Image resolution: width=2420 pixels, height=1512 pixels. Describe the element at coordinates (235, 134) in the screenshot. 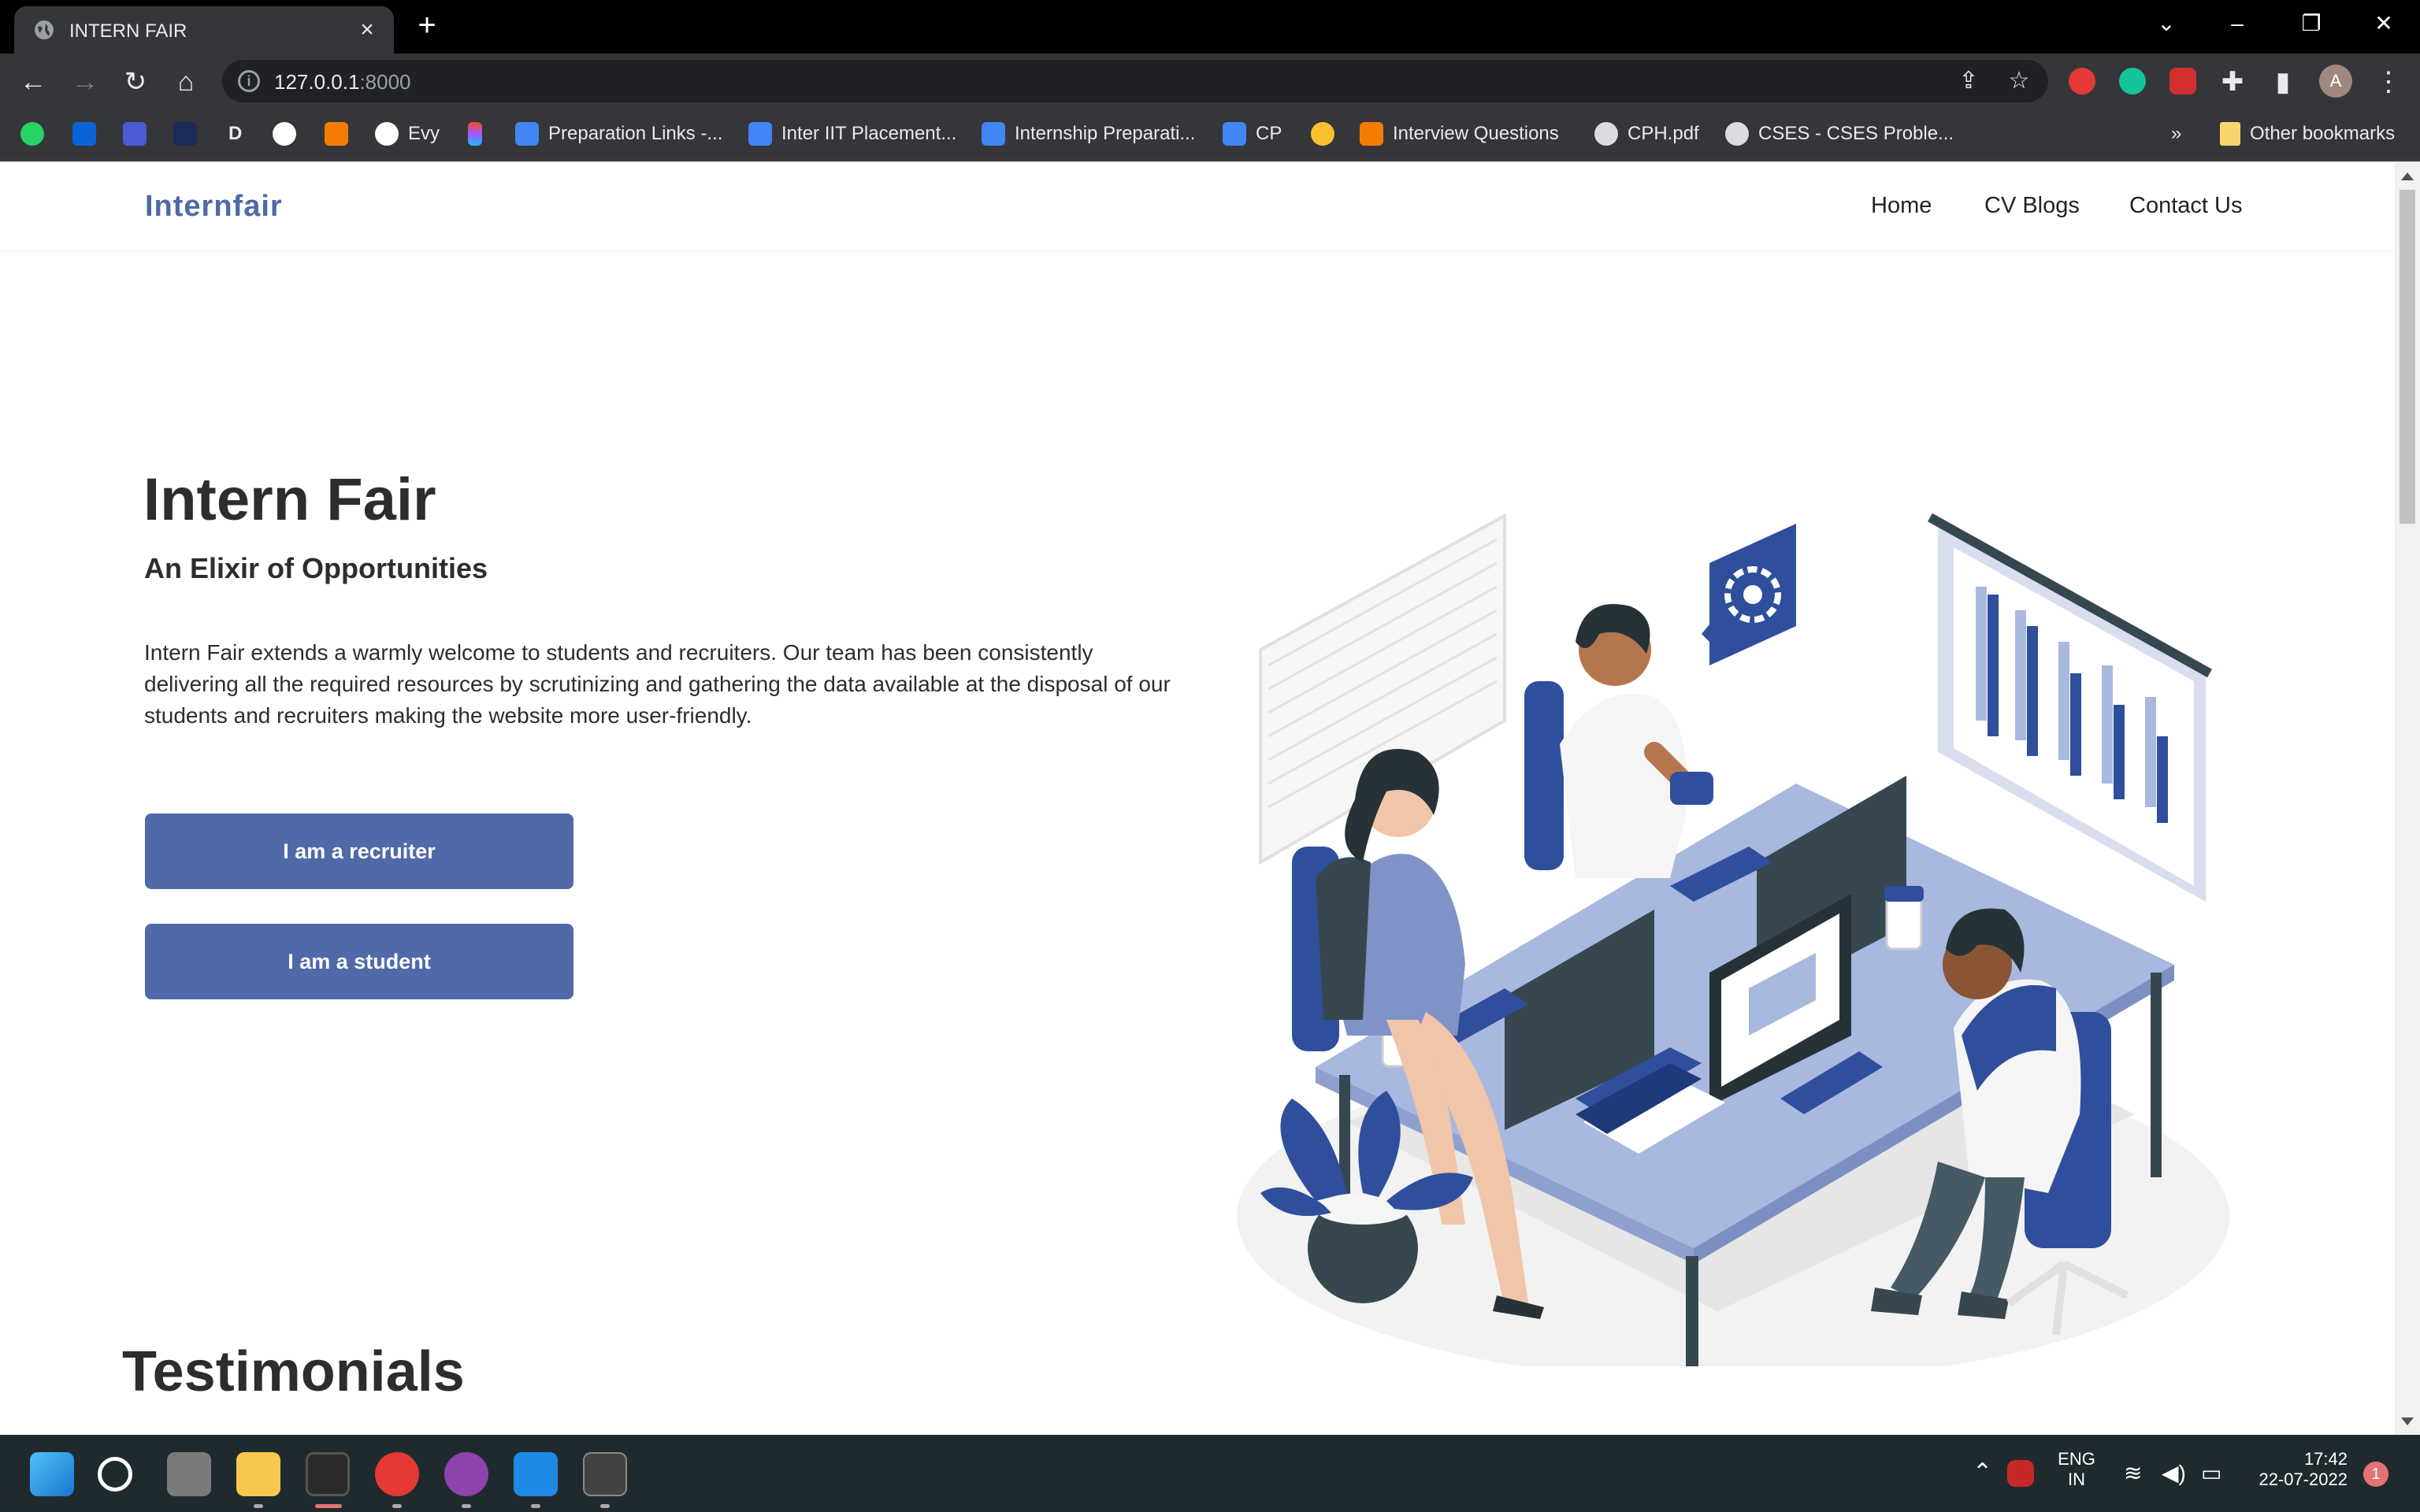

I see `bookmark-d: D` at that location.